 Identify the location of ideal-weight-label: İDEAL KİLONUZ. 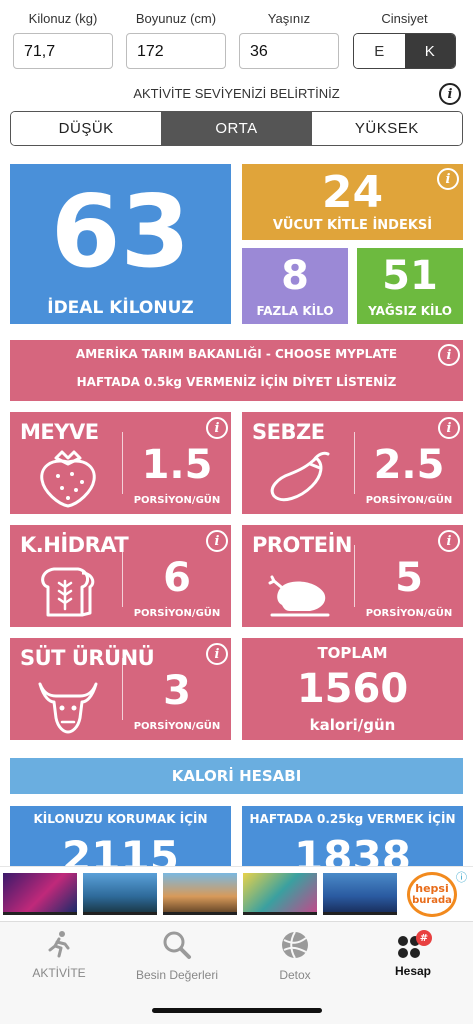
(120, 308).